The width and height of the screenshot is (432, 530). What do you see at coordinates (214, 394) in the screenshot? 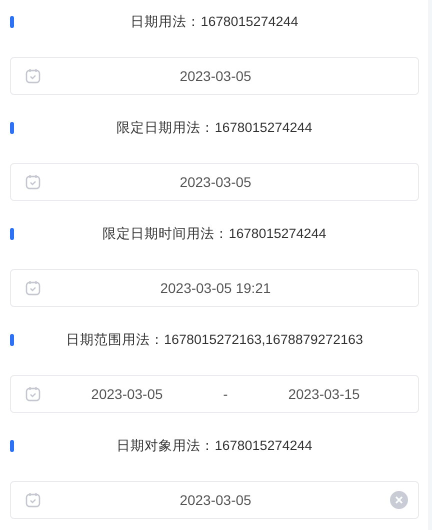
I see `date-field: 2023-03-05 - 2023-03-15` at bounding box center [214, 394].